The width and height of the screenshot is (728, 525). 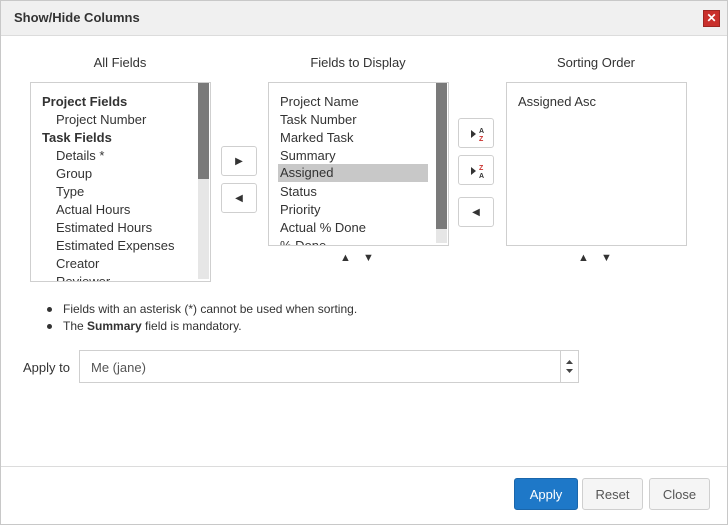 I want to click on updown-arrows-icon, so click(x=569, y=366).